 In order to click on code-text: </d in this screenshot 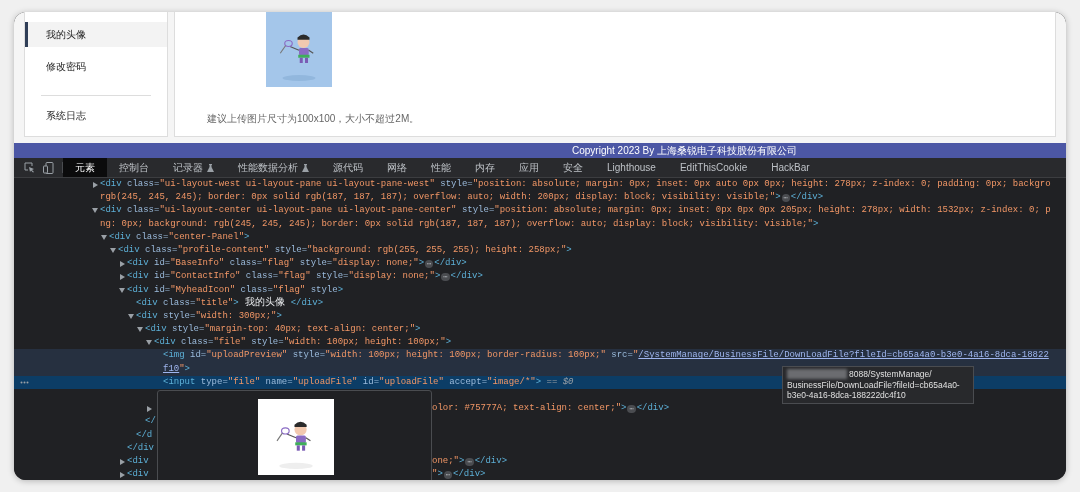, I will do `click(144, 435)`.